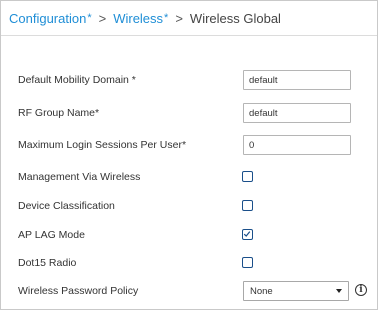 This screenshot has height=310, width=378. What do you see at coordinates (78, 291) in the screenshot?
I see `wireless-password-policy-label: Wireless Password Policy` at bounding box center [78, 291].